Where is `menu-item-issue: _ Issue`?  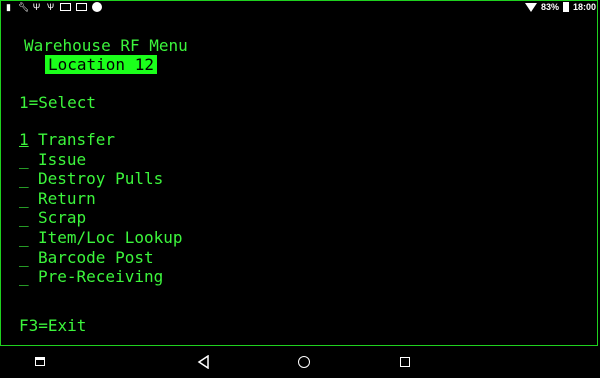
menu-item-issue: _ Issue is located at coordinates (101, 160).